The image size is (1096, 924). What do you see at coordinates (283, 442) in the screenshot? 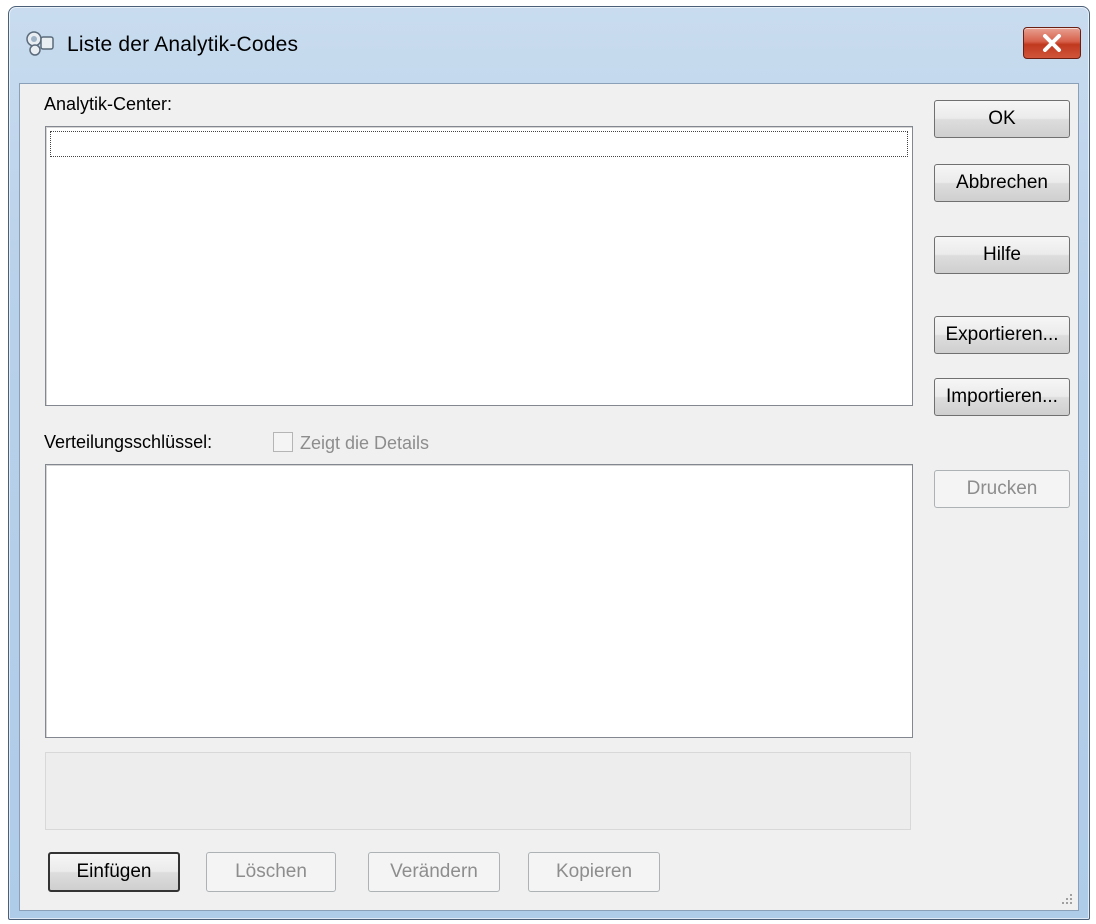
I see `details-checkbox` at bounding box center [283, 442].